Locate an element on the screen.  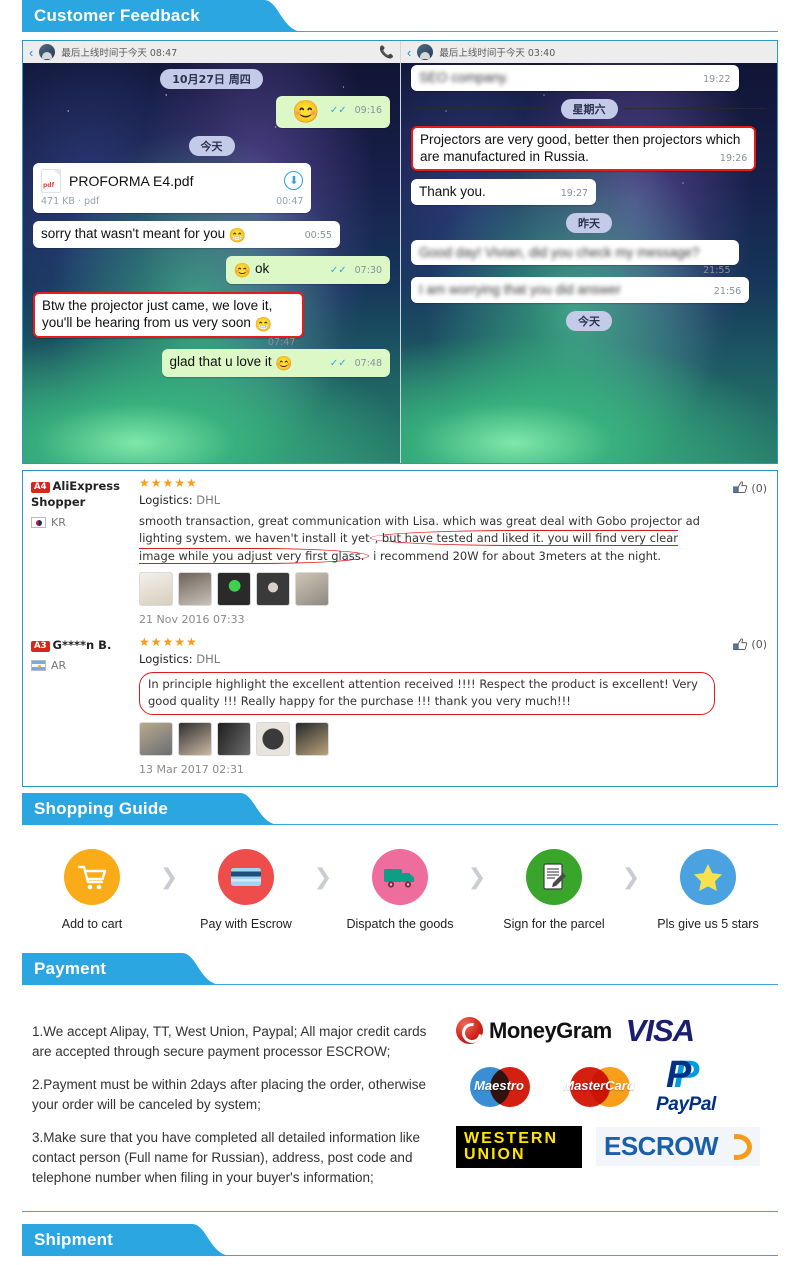
message-text: sorry that wasn't meant for you is located at coordinates (133, 233).